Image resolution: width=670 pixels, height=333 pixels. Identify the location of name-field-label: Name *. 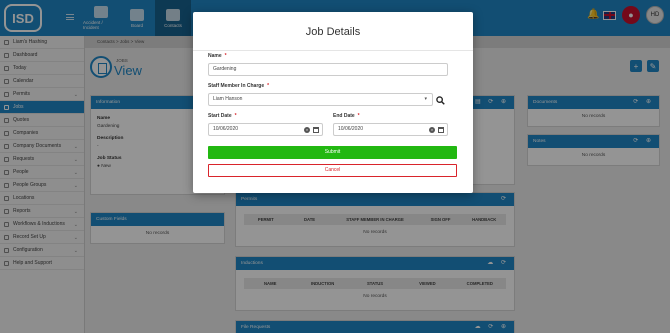
(217, 56).